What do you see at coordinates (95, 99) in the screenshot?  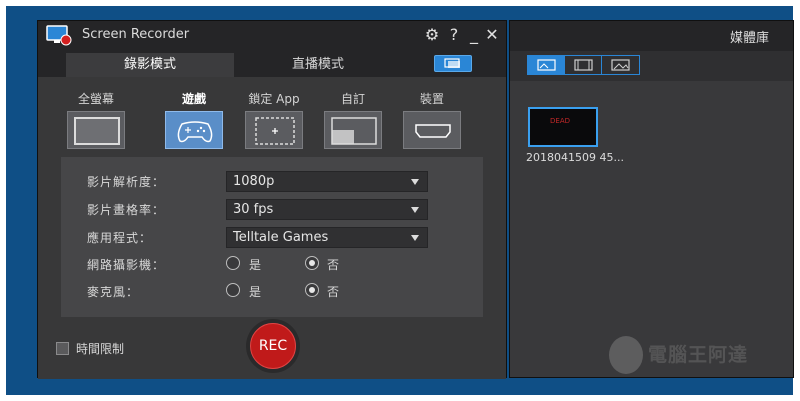 I see `mode-fullscreen-label: 全螢幕` at bounding box center [95, 99].